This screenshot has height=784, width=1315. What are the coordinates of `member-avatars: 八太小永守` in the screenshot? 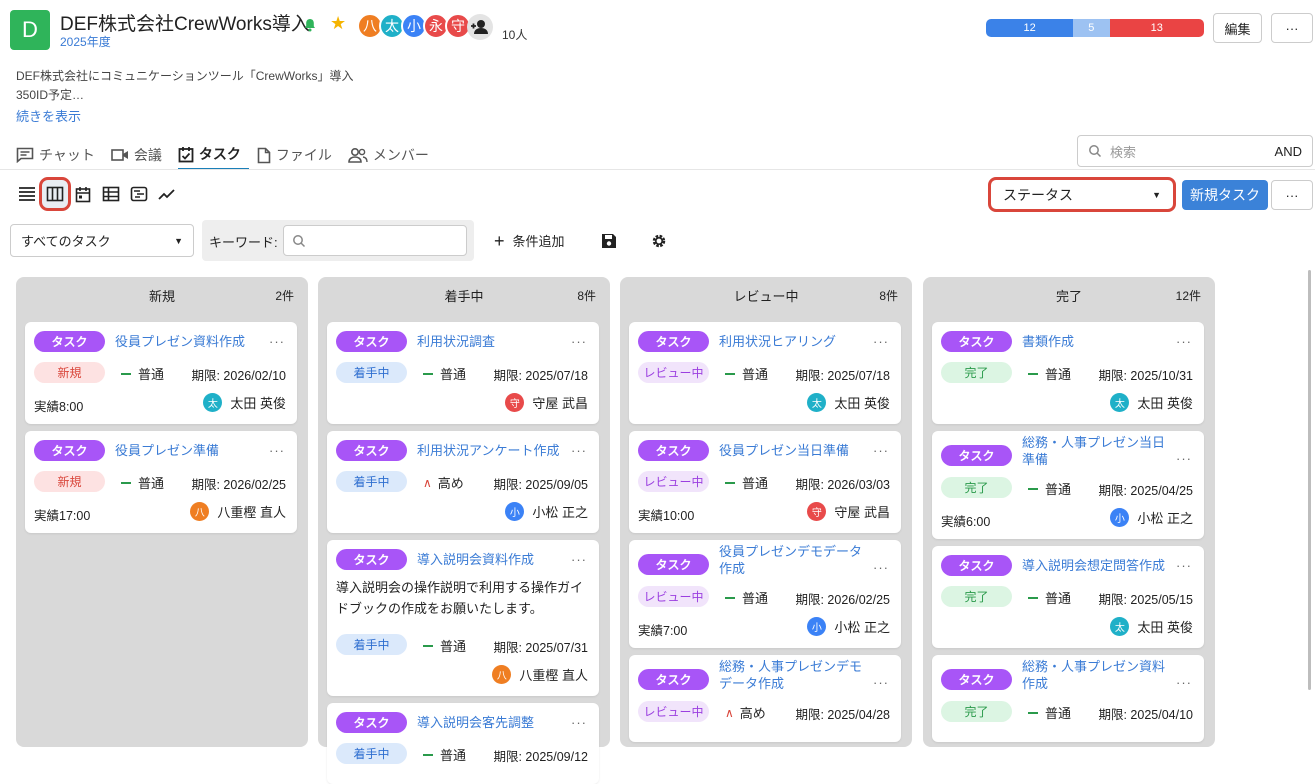 It's located at (414, 26).